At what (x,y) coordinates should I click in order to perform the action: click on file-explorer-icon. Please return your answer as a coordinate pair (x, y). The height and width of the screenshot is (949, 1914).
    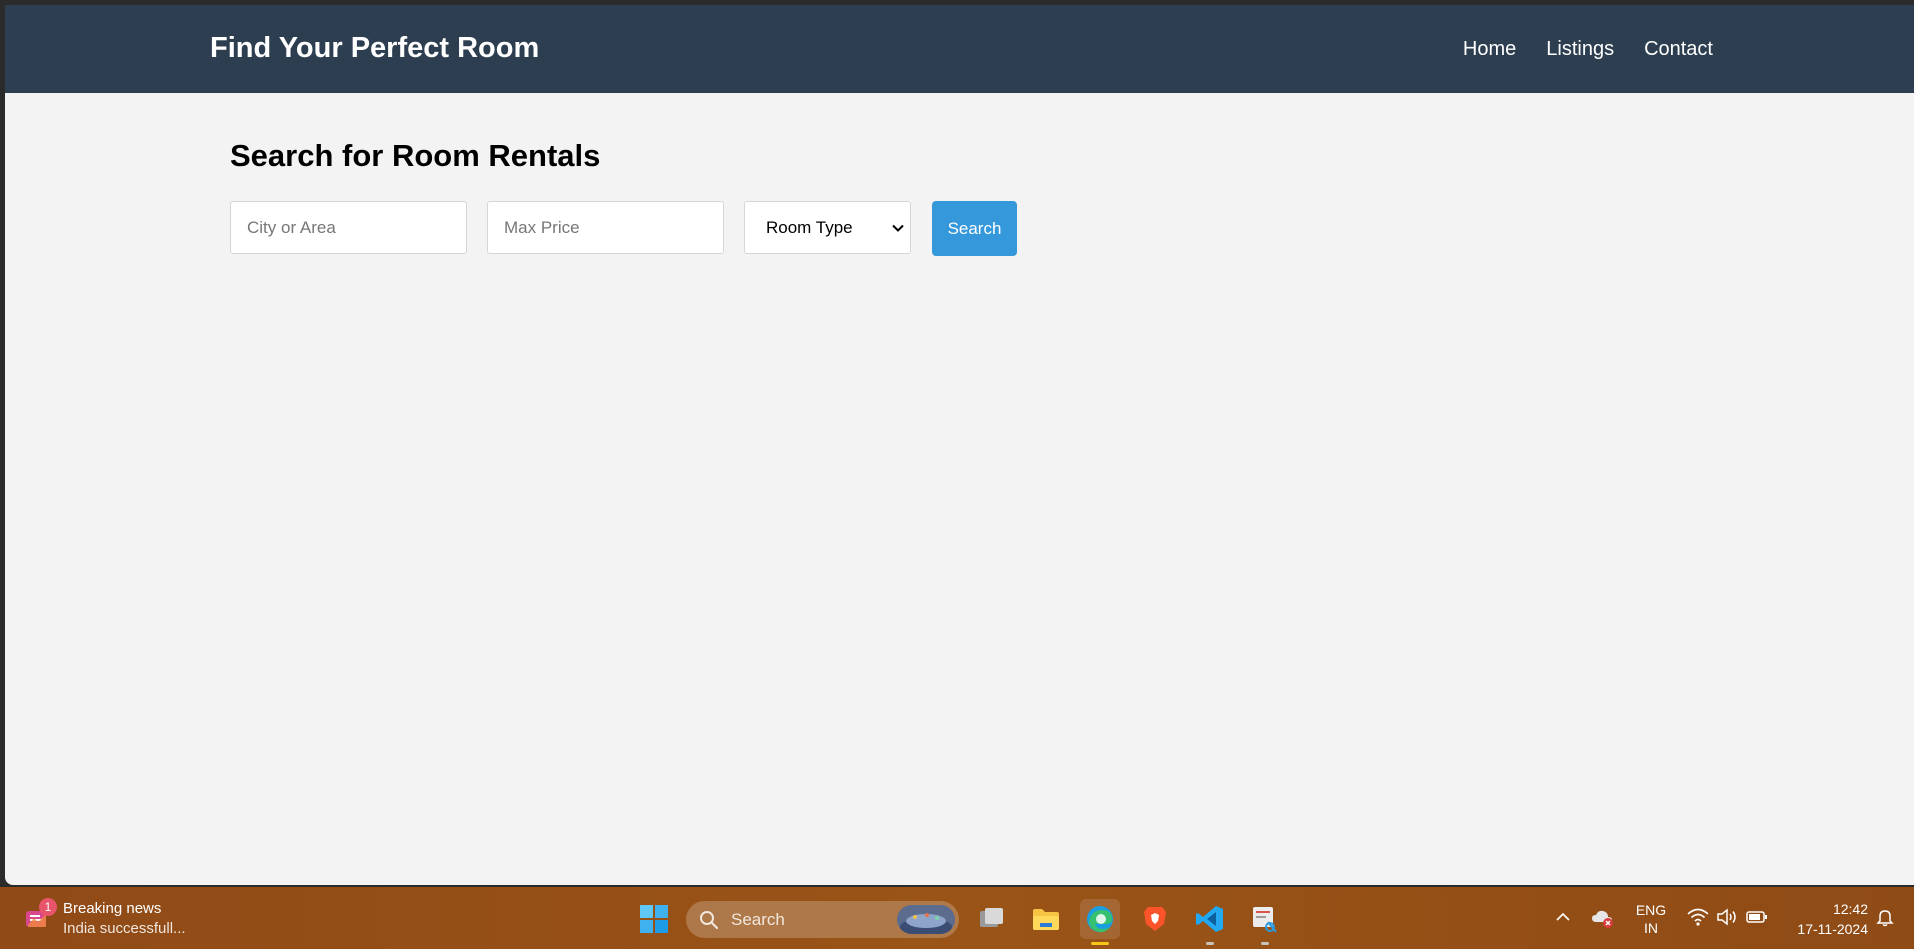
    Looking at the image, I should click on (1046, 919).